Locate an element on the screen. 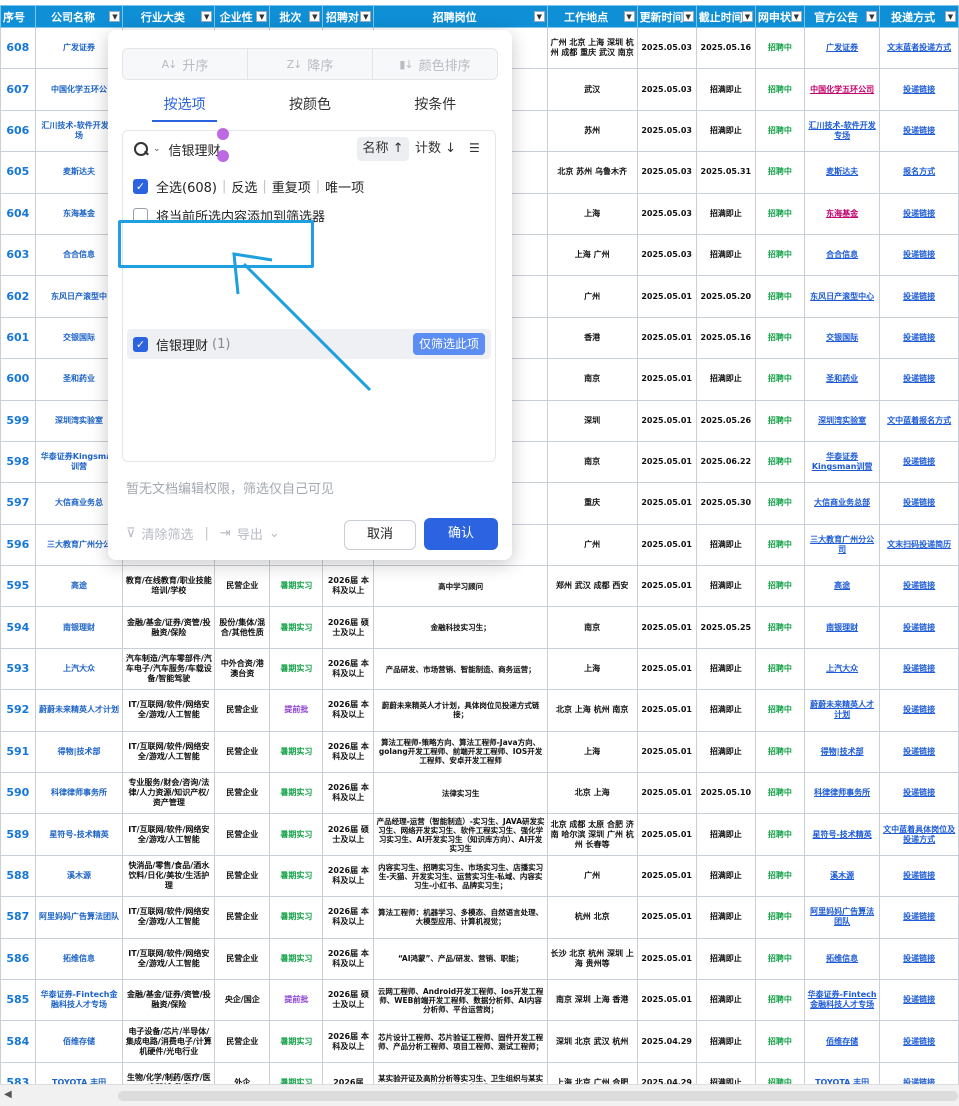 The image size is (959, 1106). cell-apply: 报名方式 is located at coordinates (919, 172).